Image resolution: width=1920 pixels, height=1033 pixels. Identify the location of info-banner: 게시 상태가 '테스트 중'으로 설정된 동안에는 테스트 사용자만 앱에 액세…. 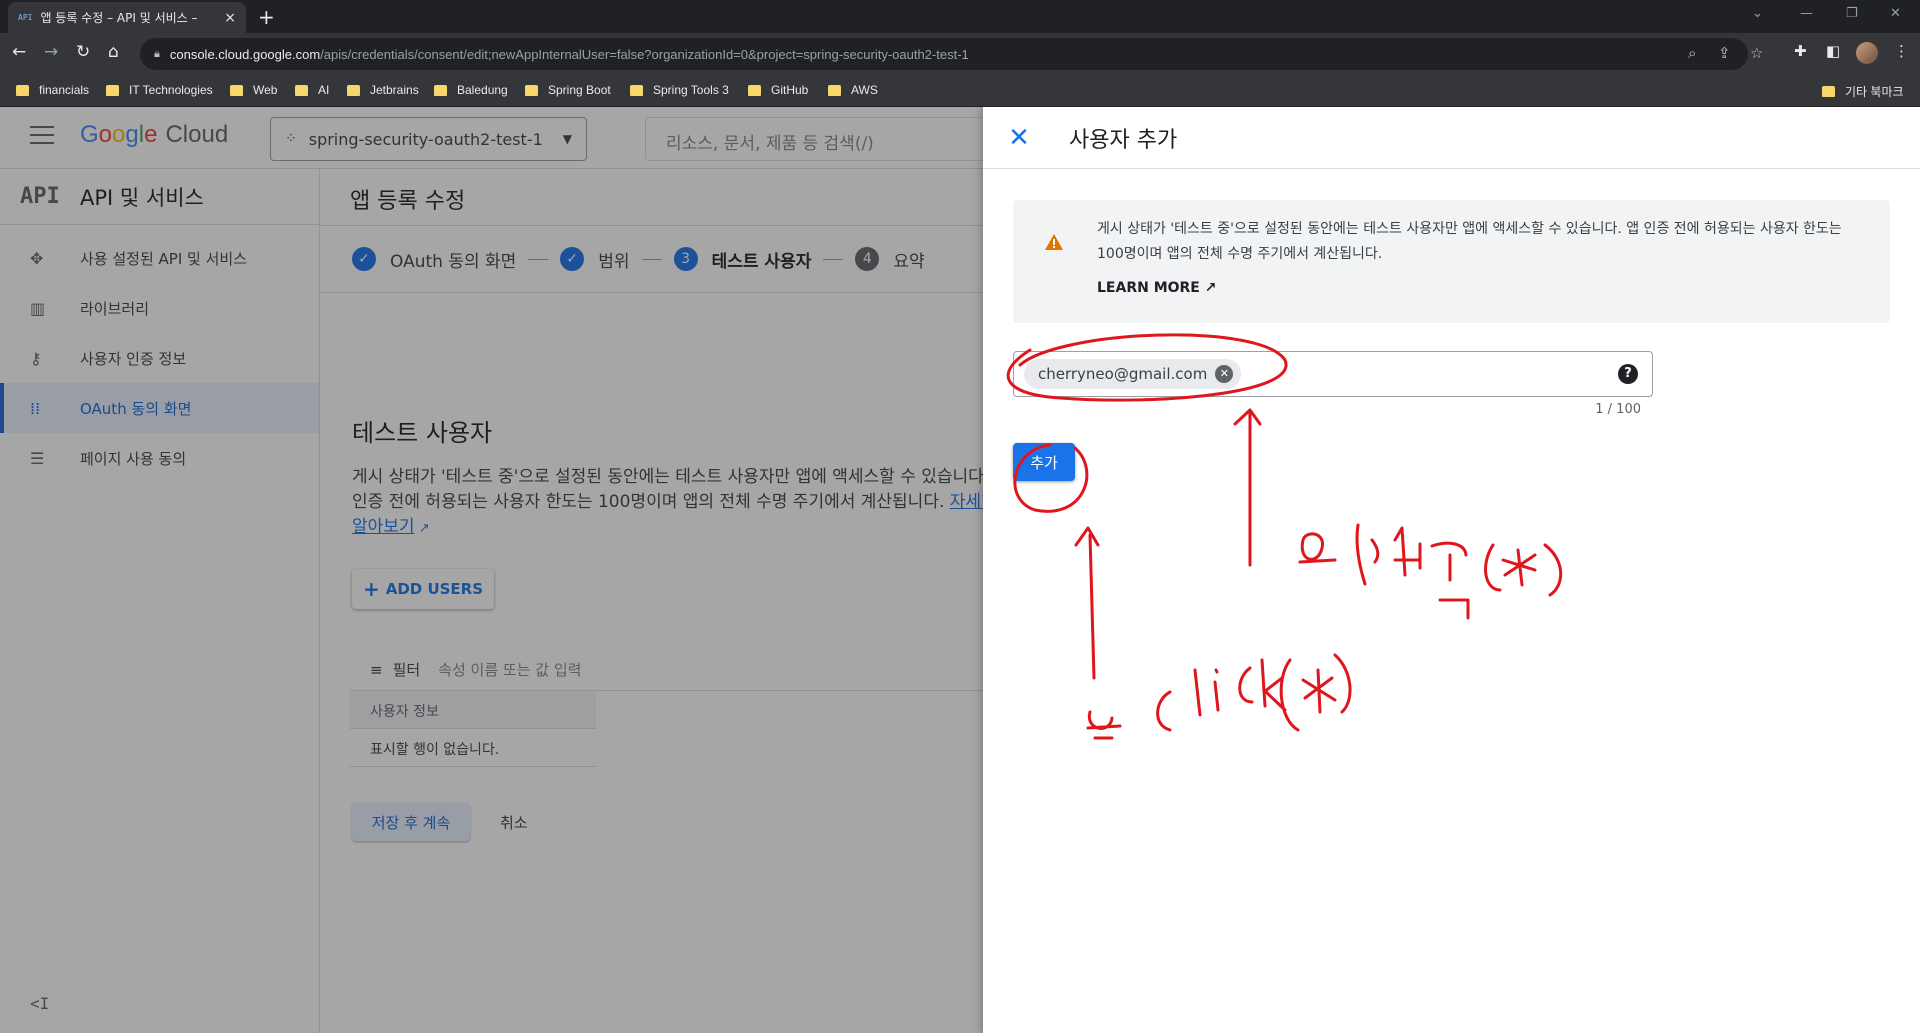
(1451, 261).